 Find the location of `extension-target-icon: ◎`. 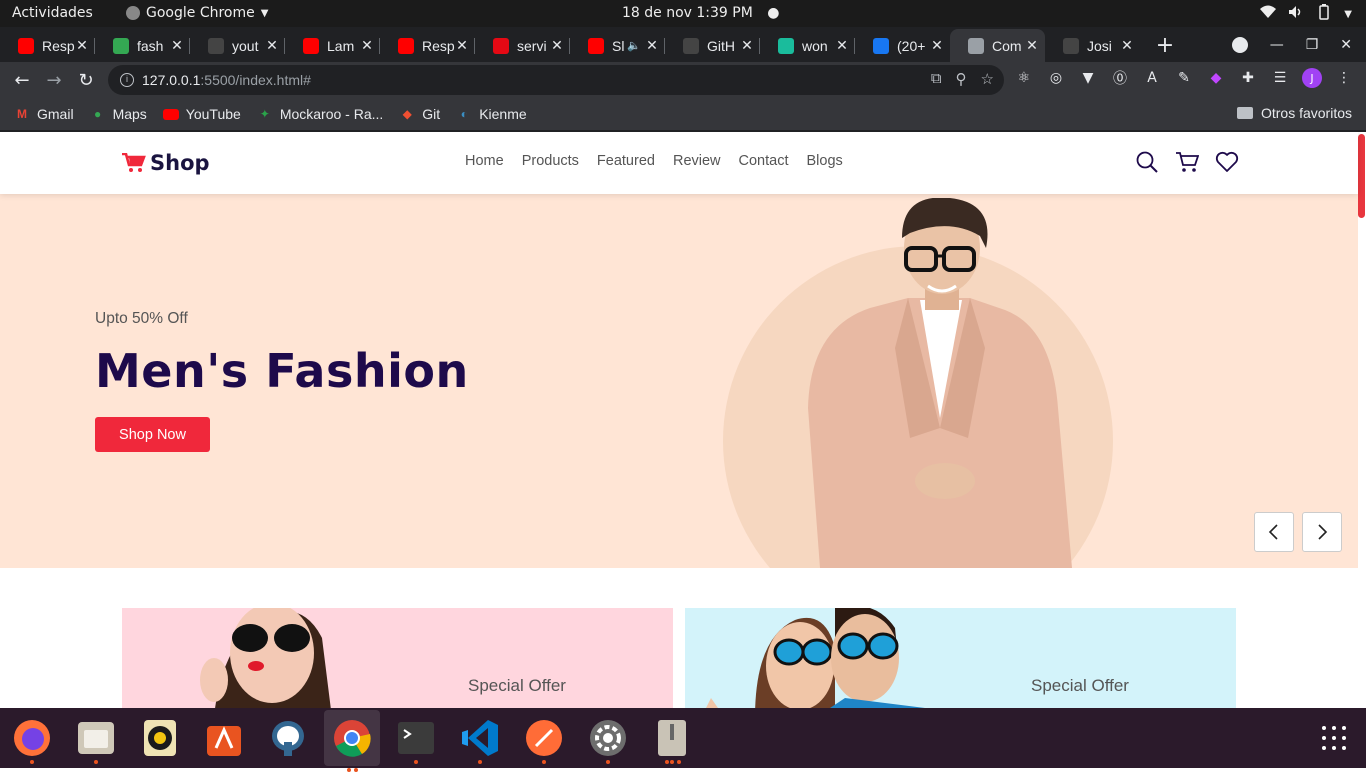

extension-target-icon: ◎ is located at coordinates (1056, 78).